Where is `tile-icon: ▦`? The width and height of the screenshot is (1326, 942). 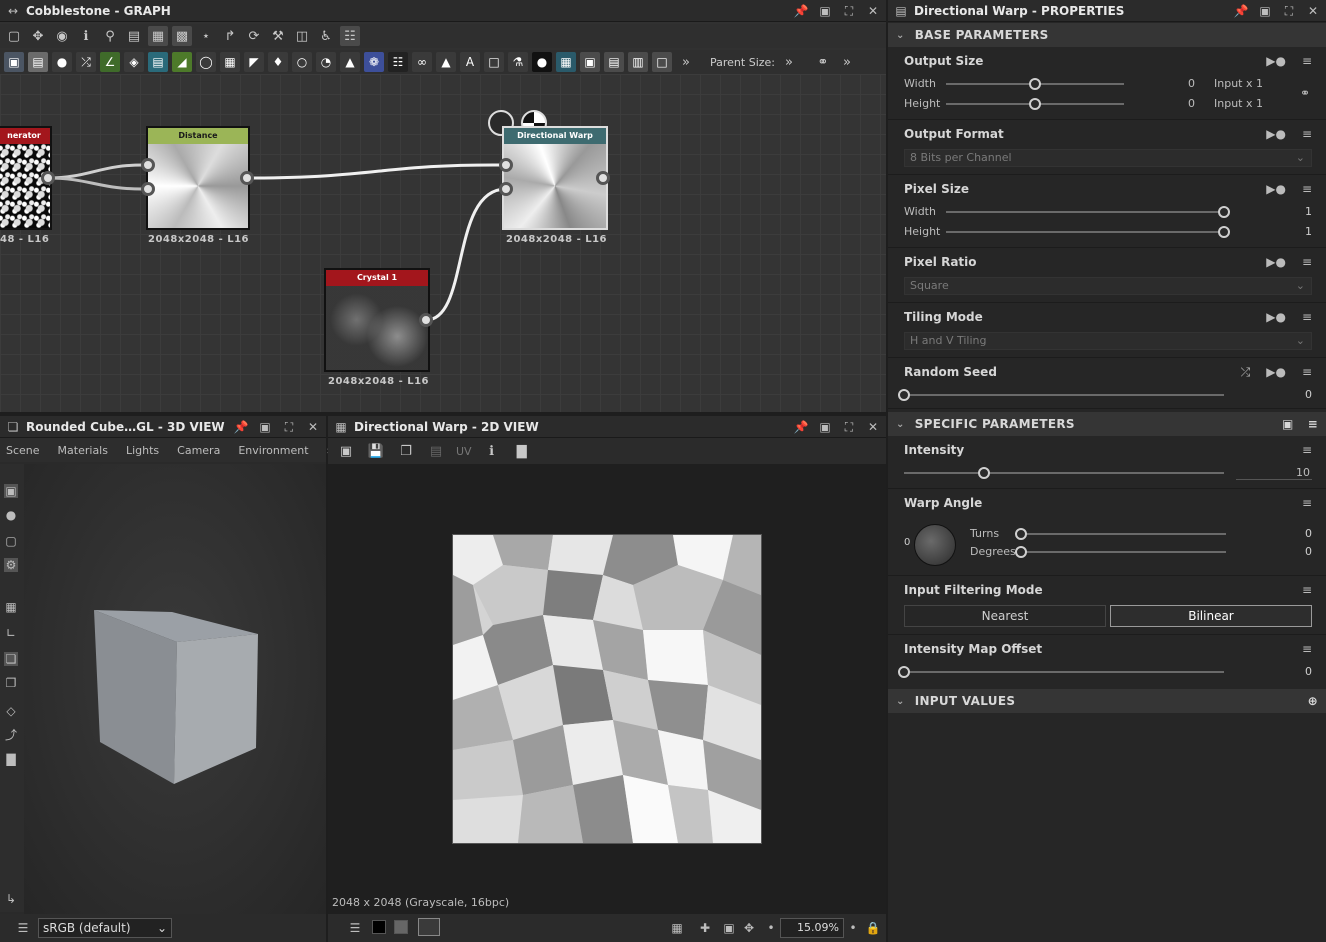
tile-icon: ▦ is located at coordinates (230, 62).